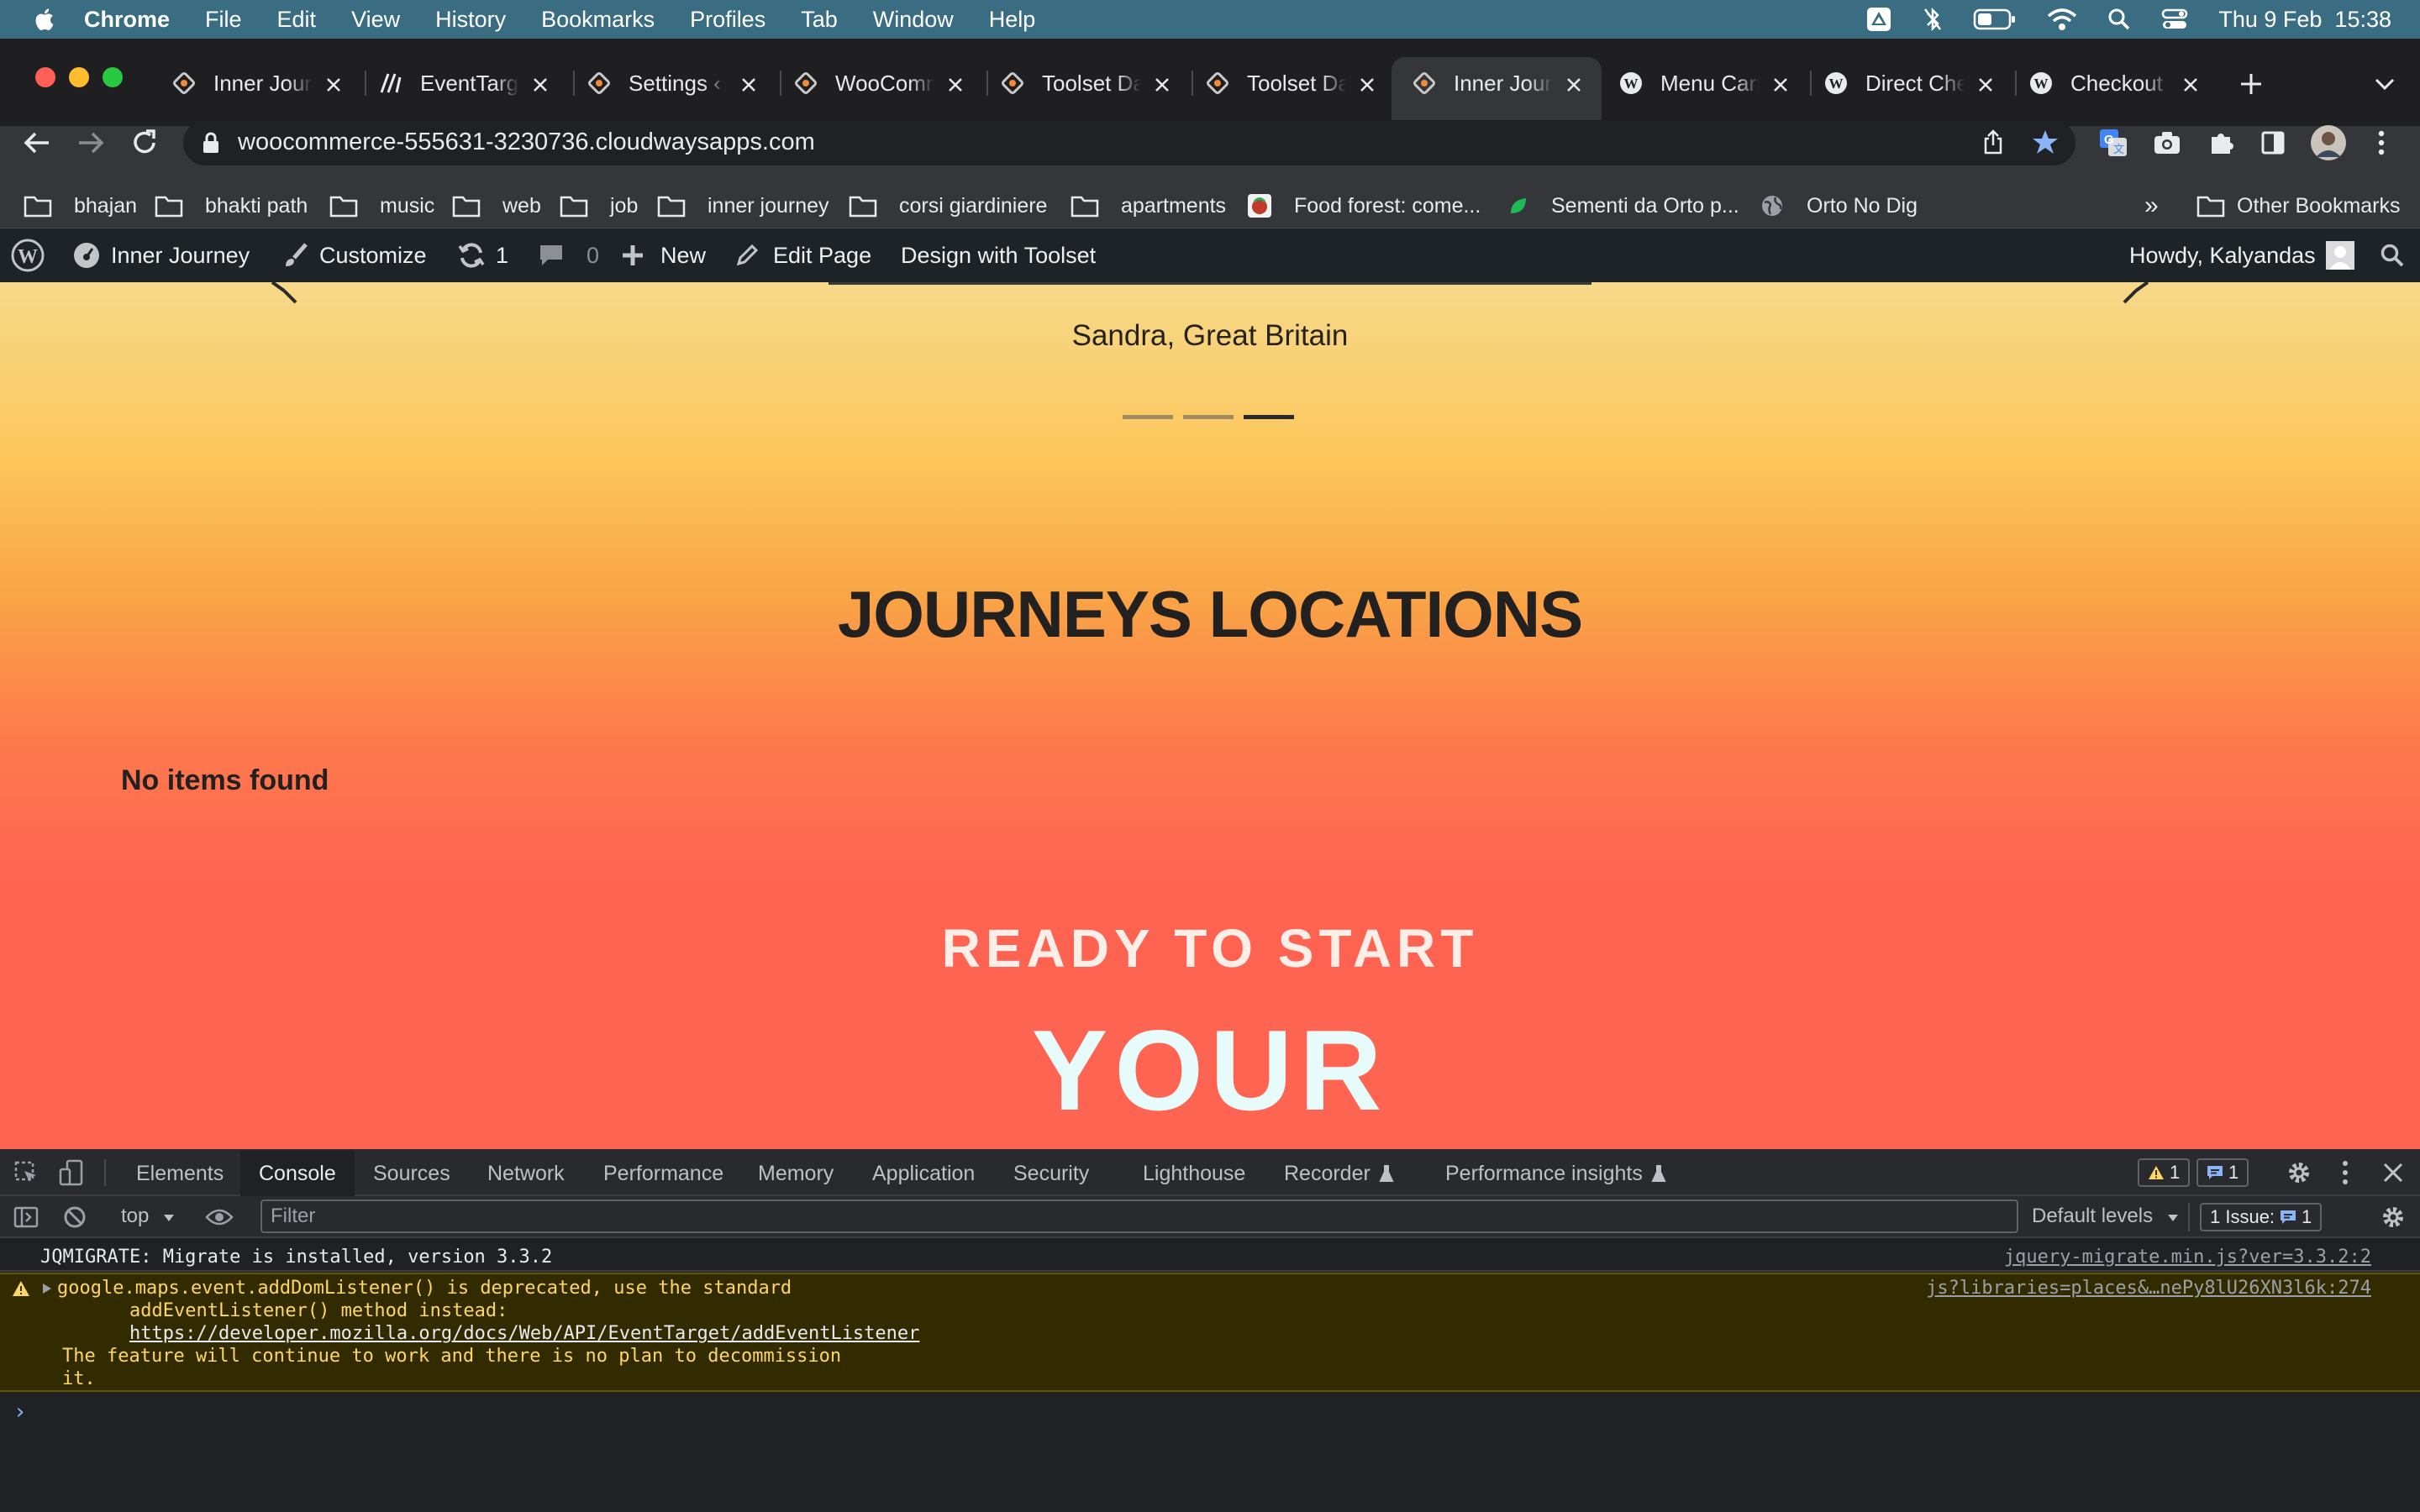  What do you see at coordinates (1556, 1173) in the screenshot?
I see `devtools-tab-performance-insights: Performance insights` at bounding box center [1556, 1173].